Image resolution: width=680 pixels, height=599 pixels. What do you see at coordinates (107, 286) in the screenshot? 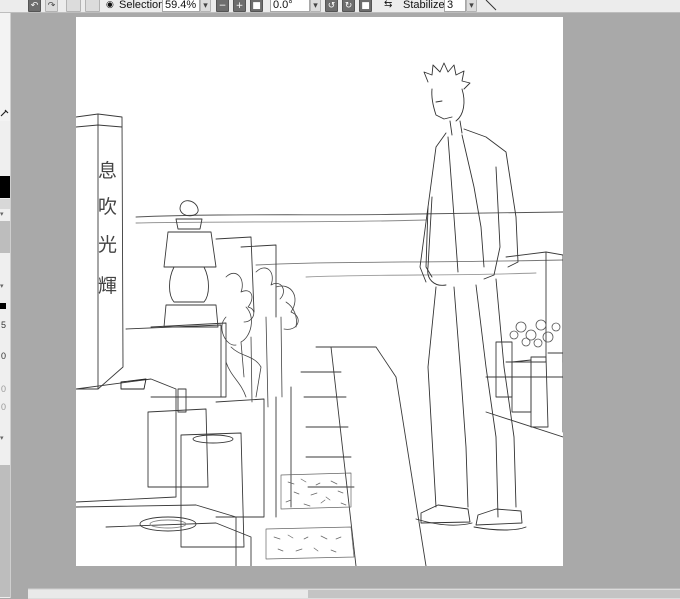
I see `inscription-char-4: 輝` at bounding box center [107, 286].